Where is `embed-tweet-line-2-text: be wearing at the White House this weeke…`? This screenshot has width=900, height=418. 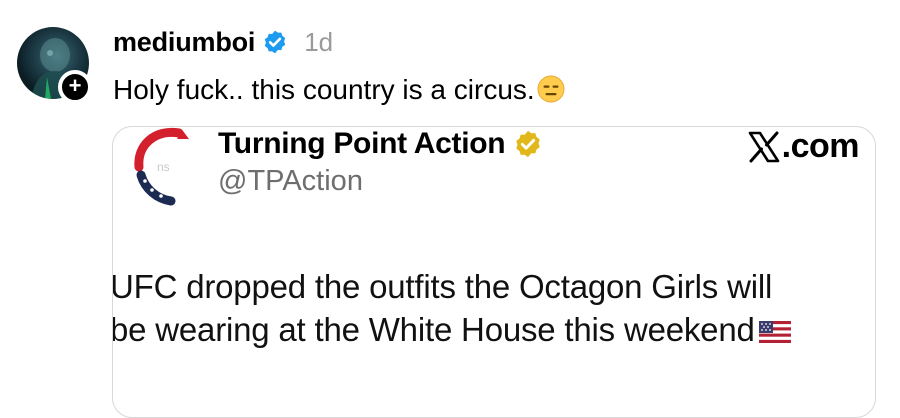
embed-tweet-line-2-text: be wearing at the White House this weeke… is located at coordinates (433, 329).